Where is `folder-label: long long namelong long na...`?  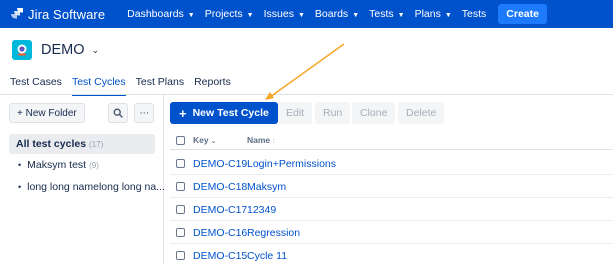
folder-label: long long namelong long na... is located at coordinates (96, 187).